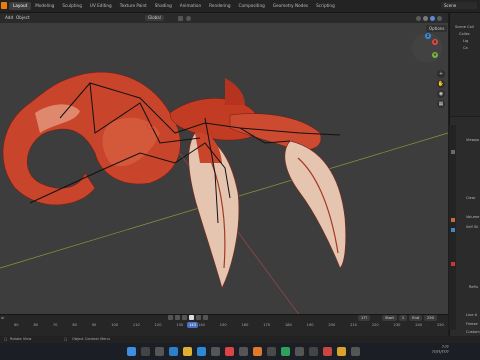 The height and width of the screenshot is (360, 480). I want to click on system-tray: 7:?? ??/??/????, so click(440, 350).